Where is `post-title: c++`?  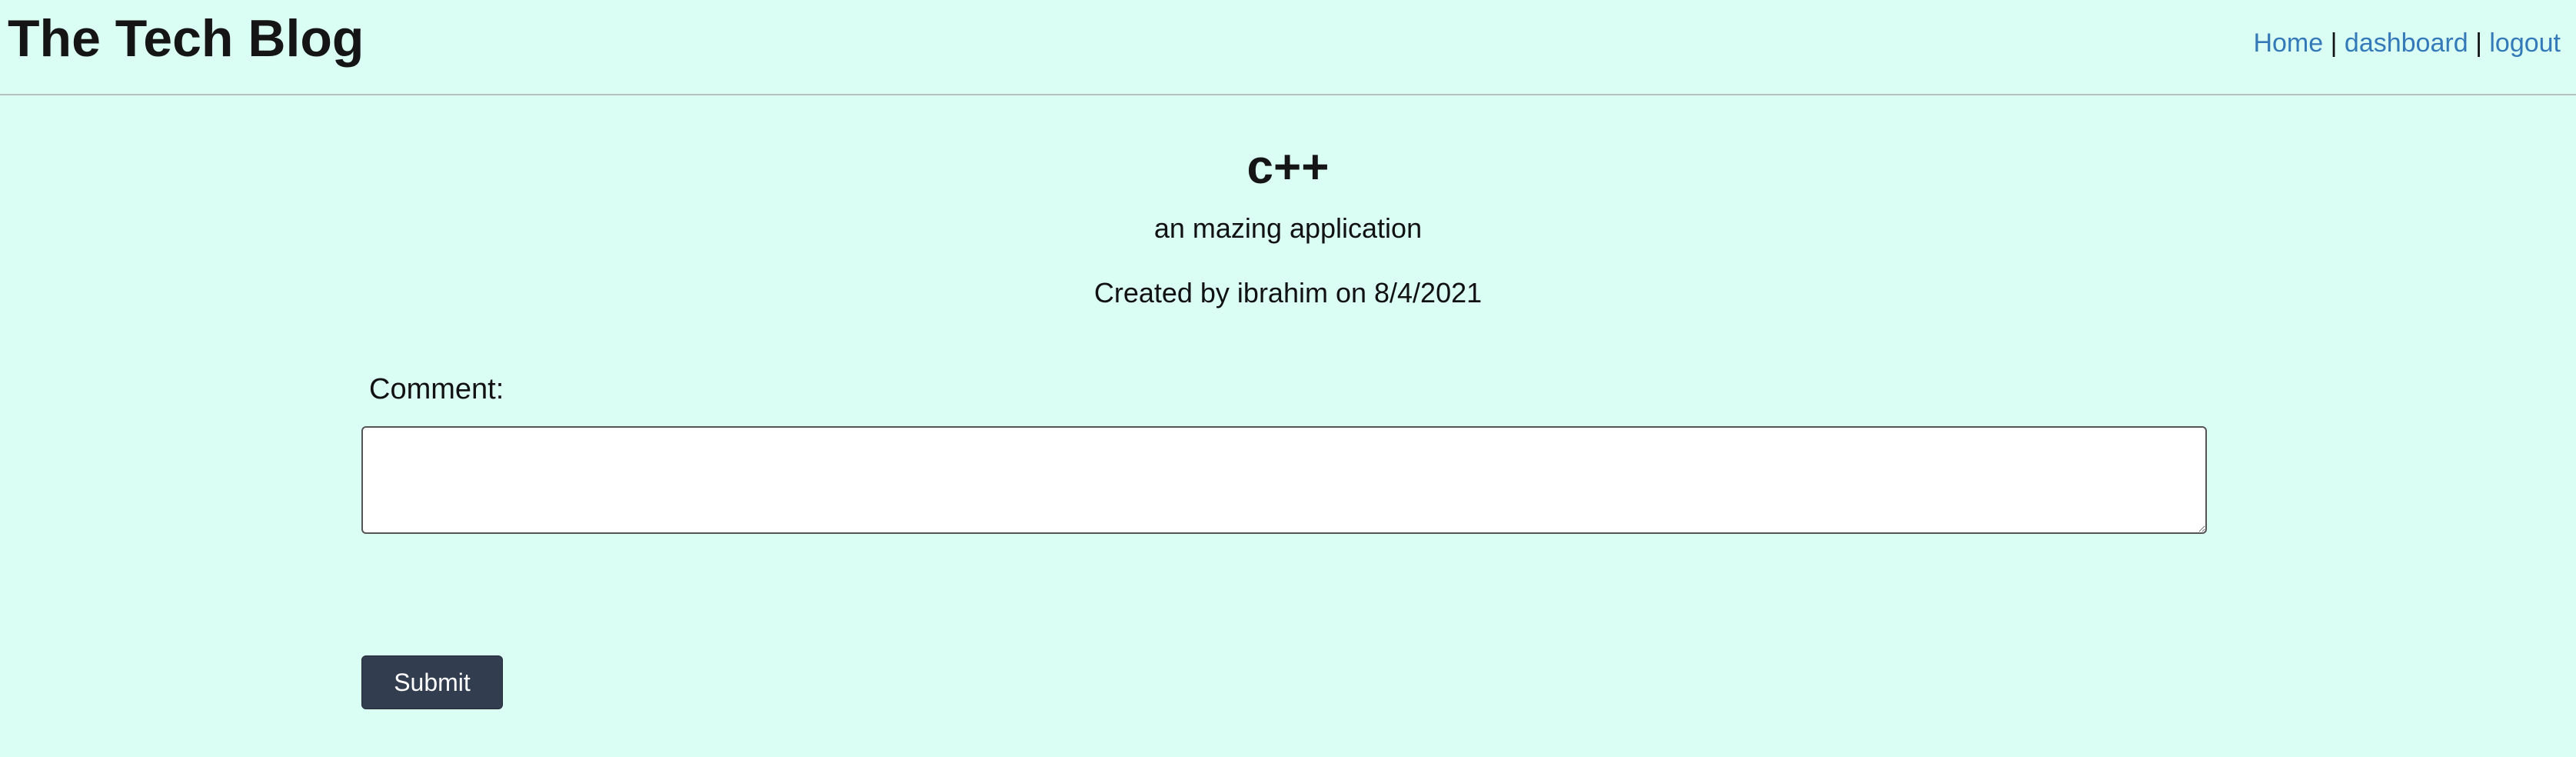 post-title: c++ is located at coordinates (1288, 167).